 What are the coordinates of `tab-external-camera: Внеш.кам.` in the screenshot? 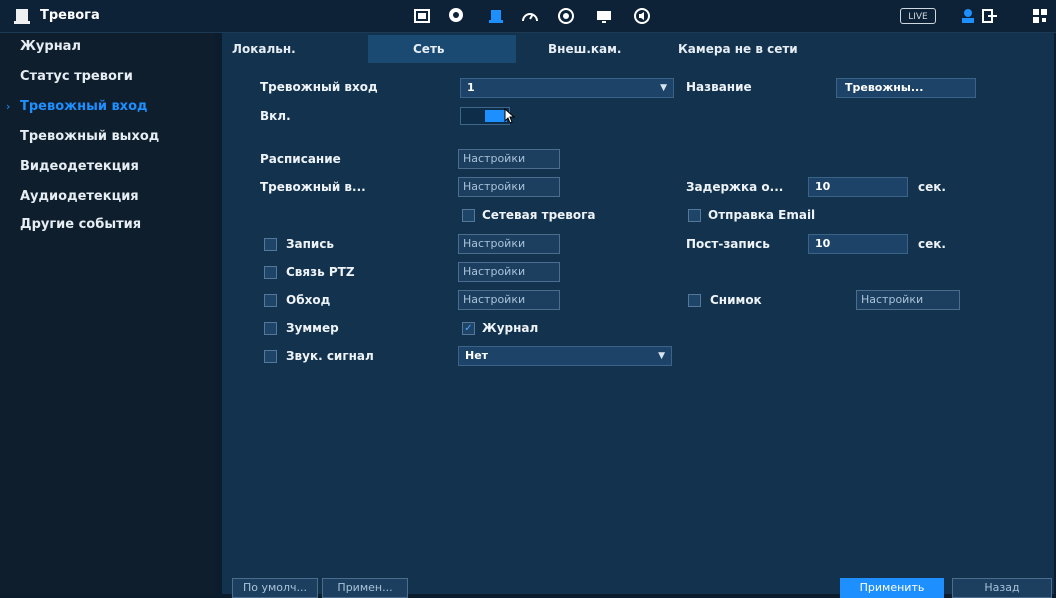 It's located at (589, 49).